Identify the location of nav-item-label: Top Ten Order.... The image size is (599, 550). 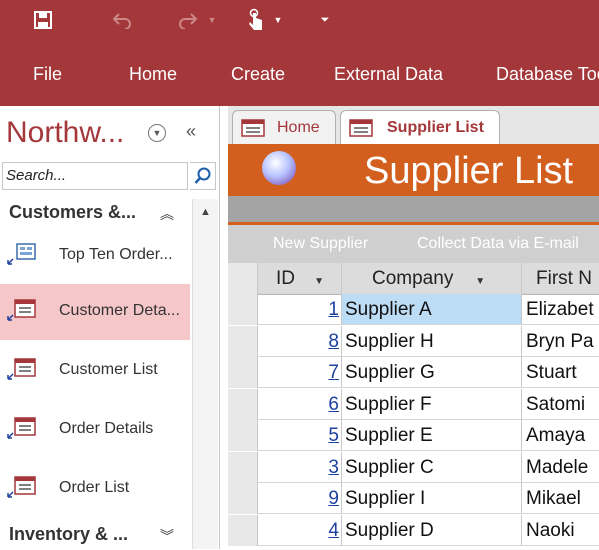
(116, 254).